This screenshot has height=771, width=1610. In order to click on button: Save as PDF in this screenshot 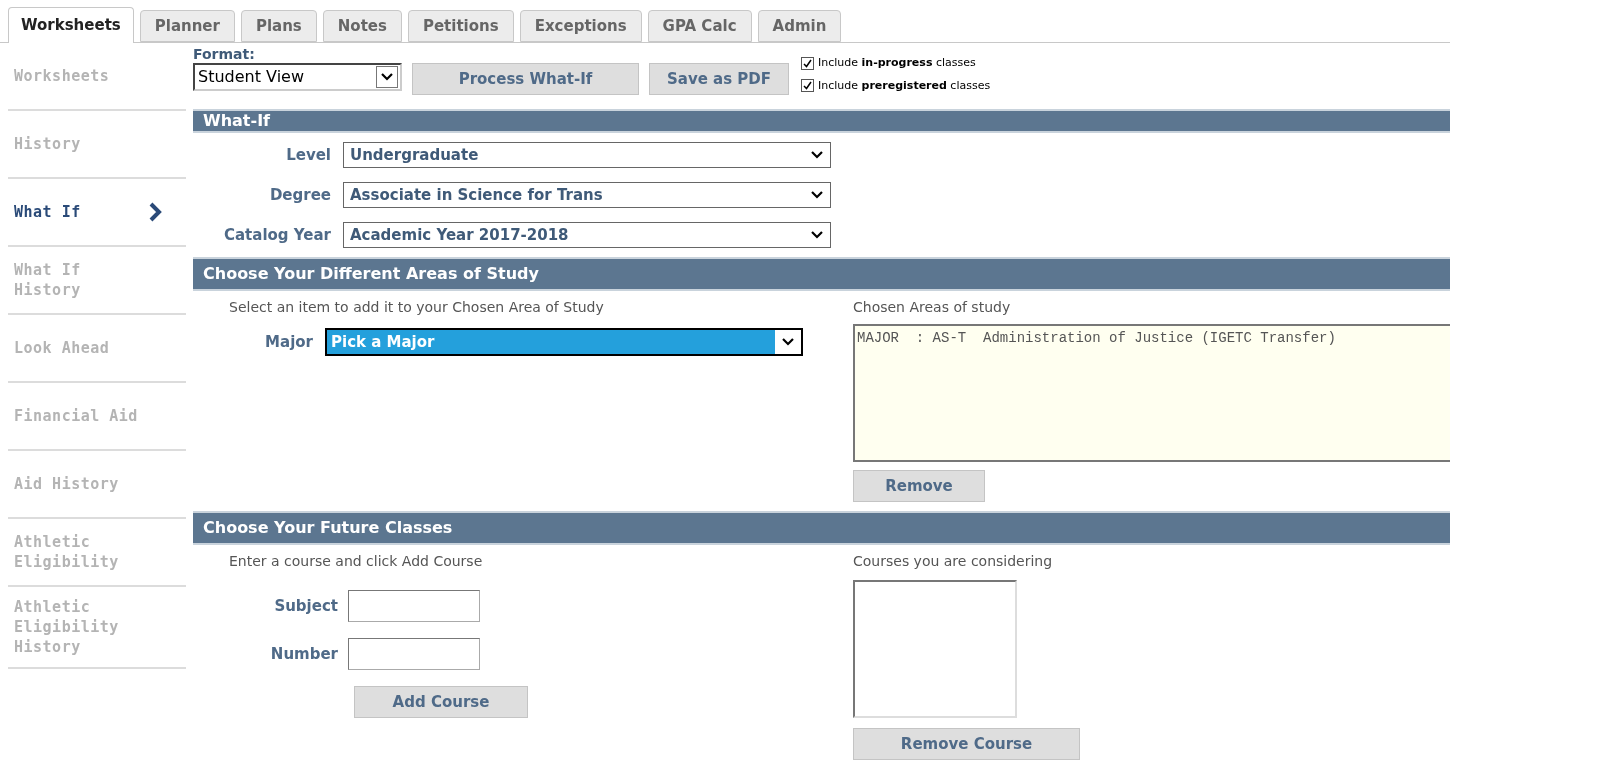, I will do `click(719, 79)`.